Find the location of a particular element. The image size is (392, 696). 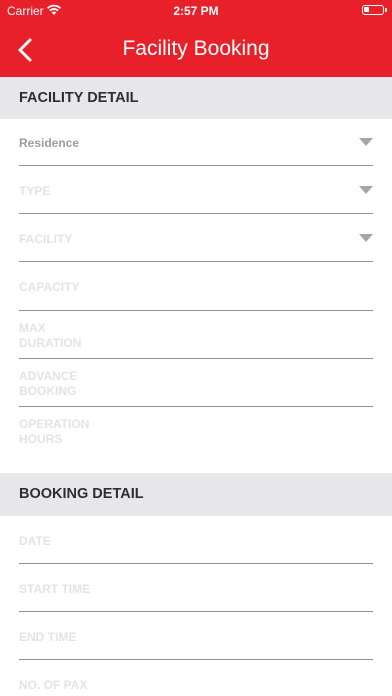

facility-dropdown: FACILITY is located at coordinates (196, 243).